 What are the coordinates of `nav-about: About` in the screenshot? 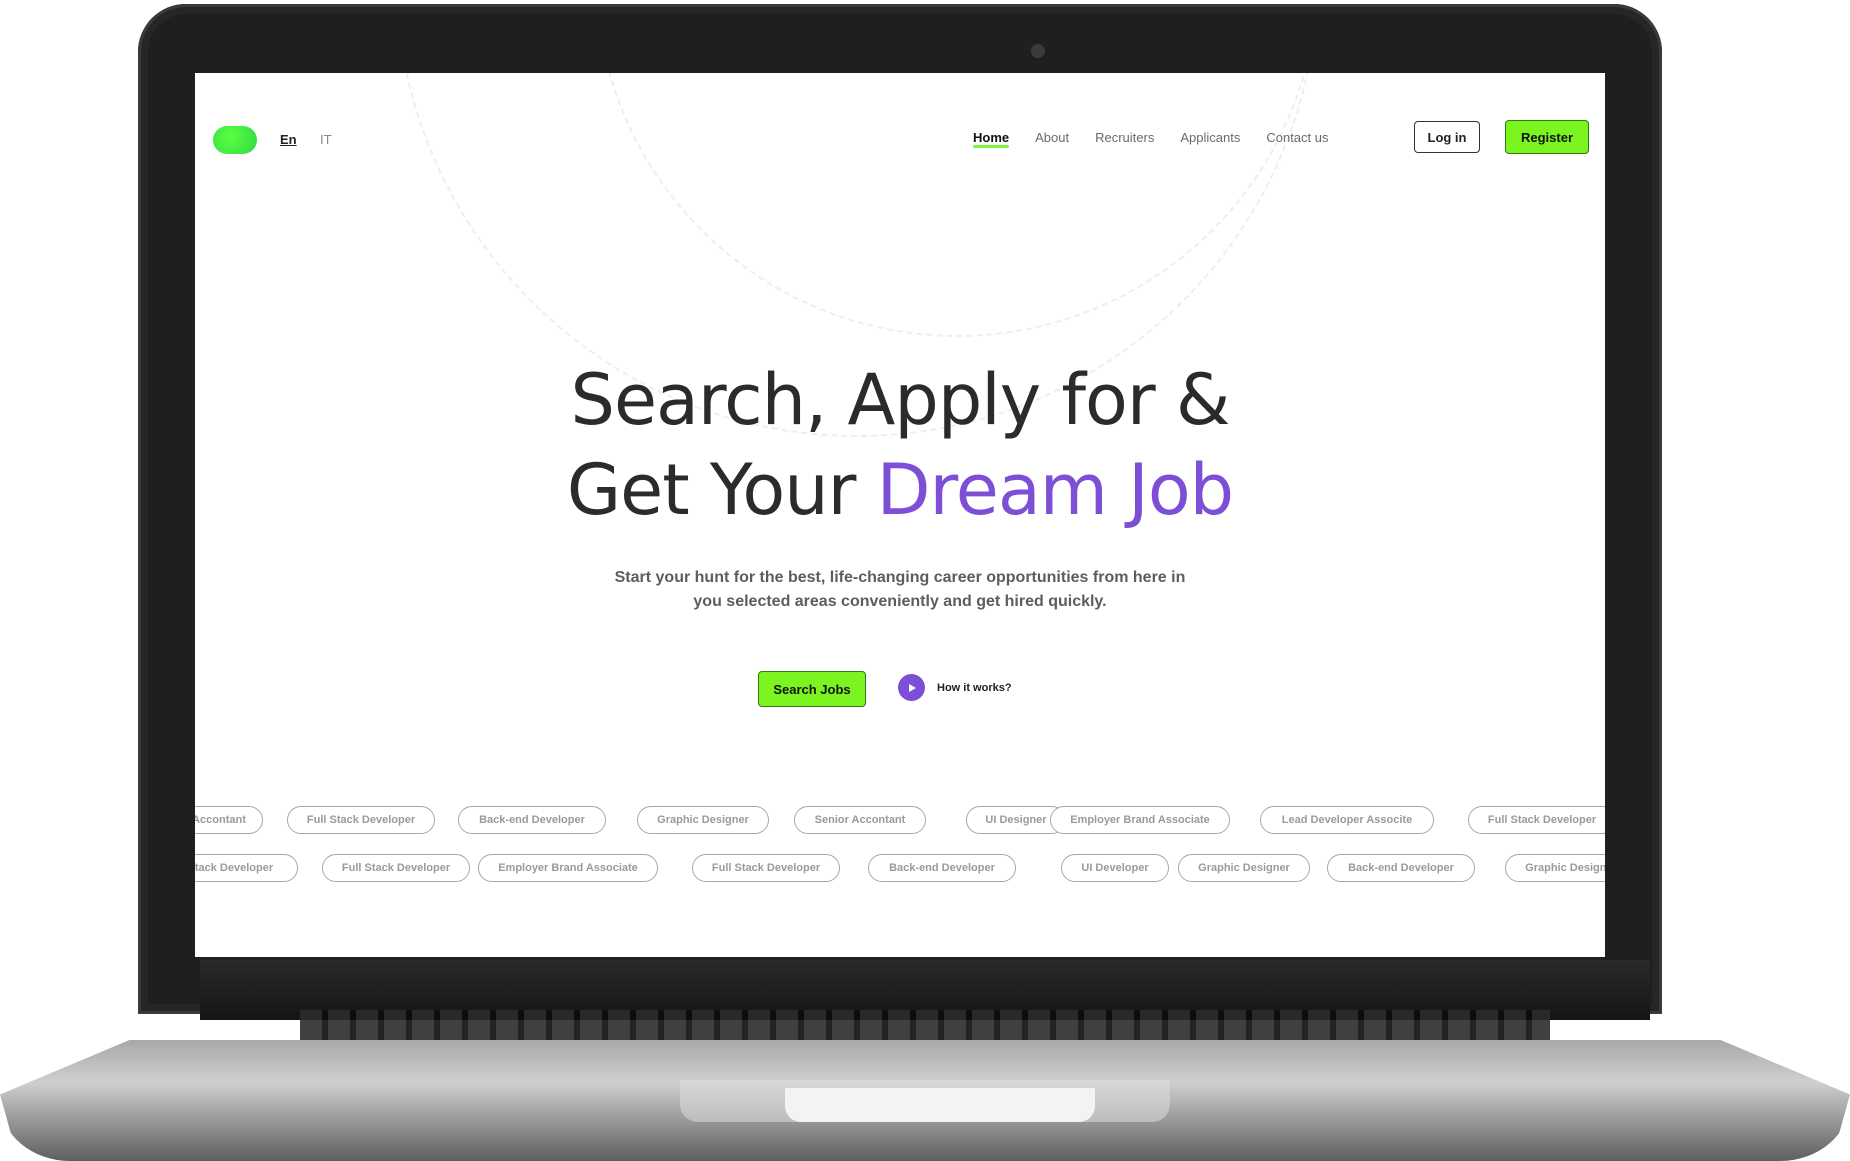 It's located at (1052, 137).